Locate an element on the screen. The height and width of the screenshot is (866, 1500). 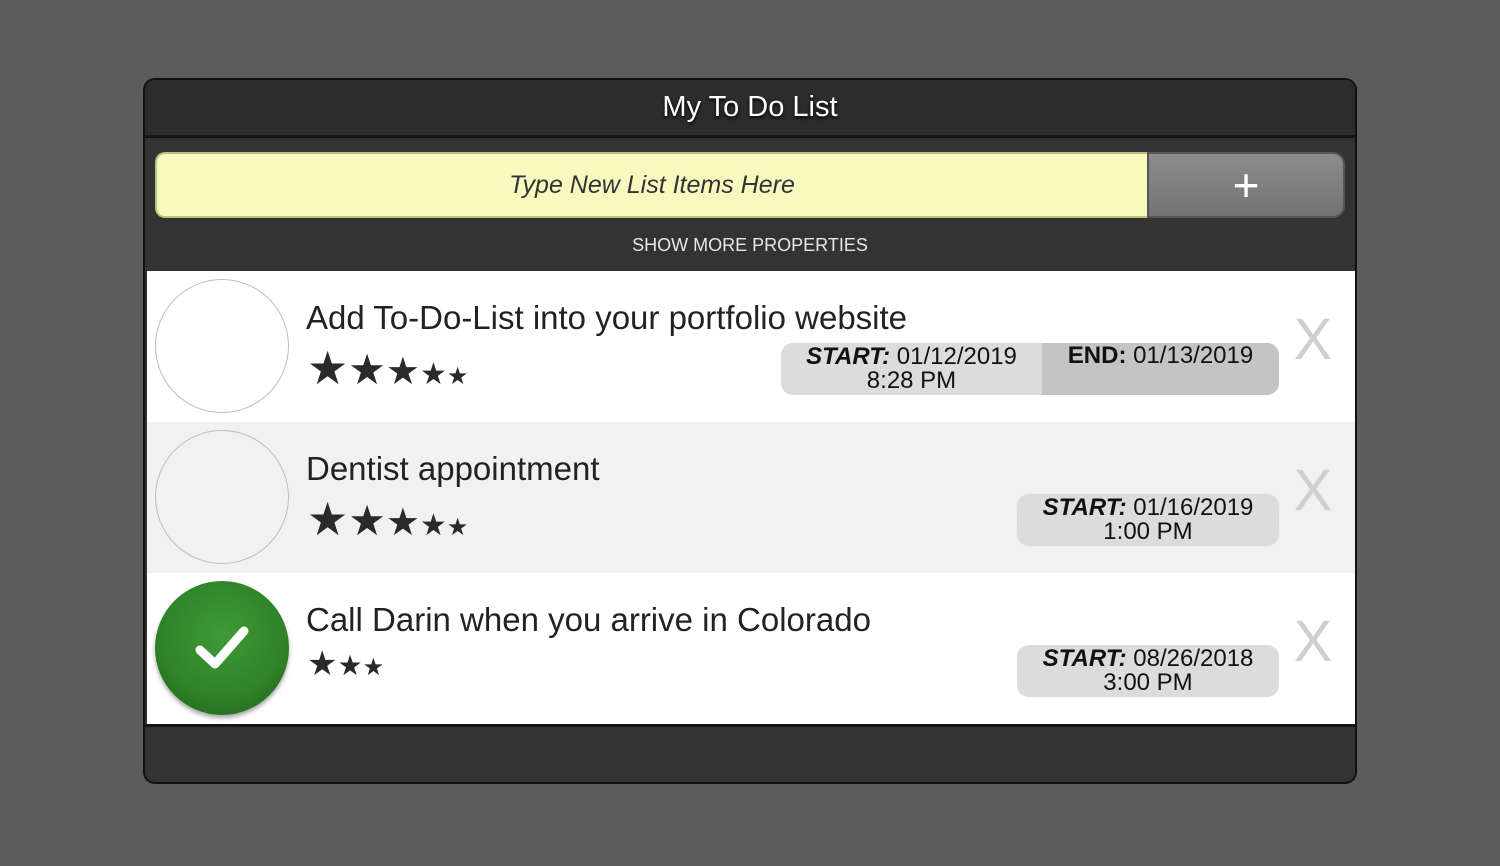
end-date-cell: END: 01/13/2019 is located at coordinates (1160, 369).